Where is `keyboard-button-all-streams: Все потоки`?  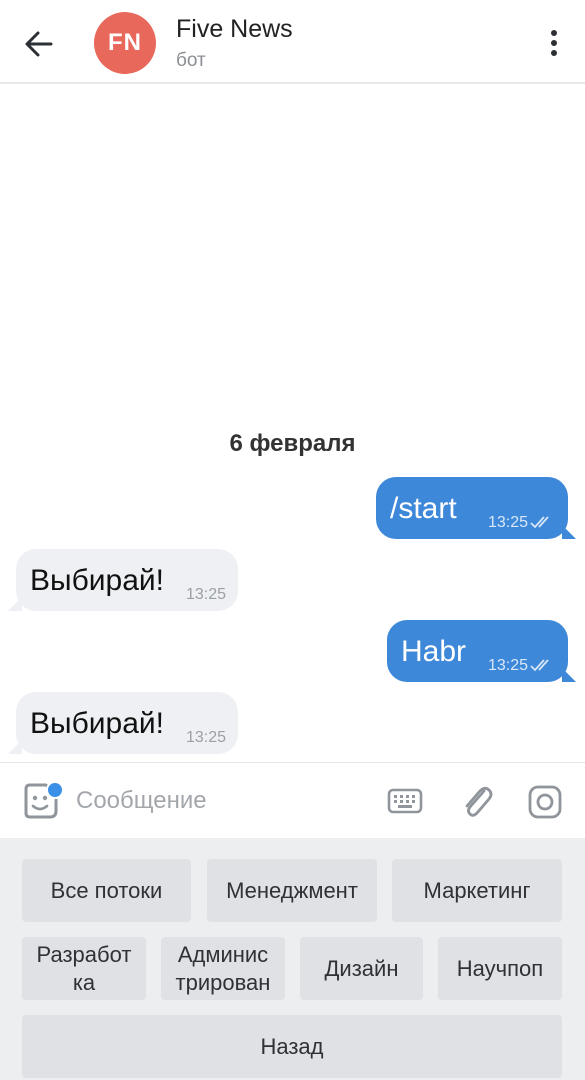
keyboard-button-all-streams: Все потоки is located at coordinates (106, 890).